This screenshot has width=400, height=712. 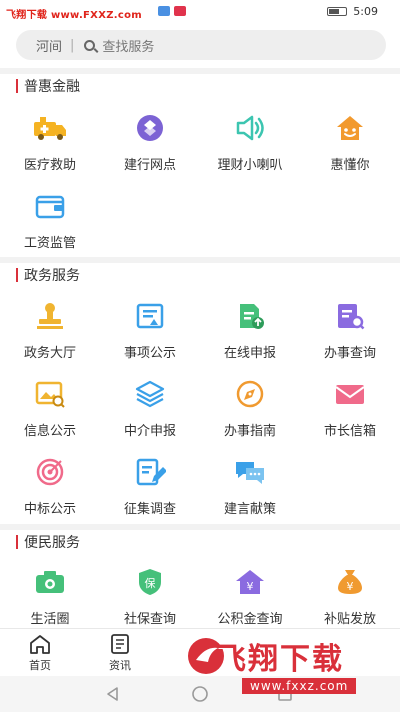 What do you see at coordinates (149, 619) in the screenshot?
I see `grid-item-label: 社保查询` at bounding box center [149, 619].